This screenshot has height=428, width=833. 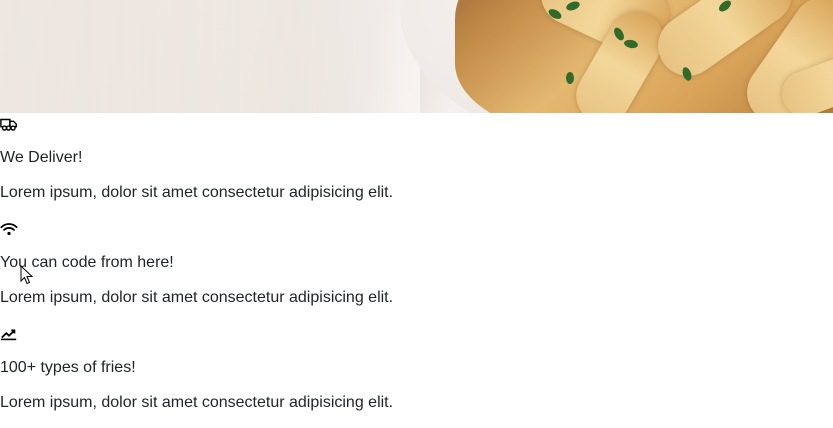 I want to click on truck-icon, so click(x=8, y=124).